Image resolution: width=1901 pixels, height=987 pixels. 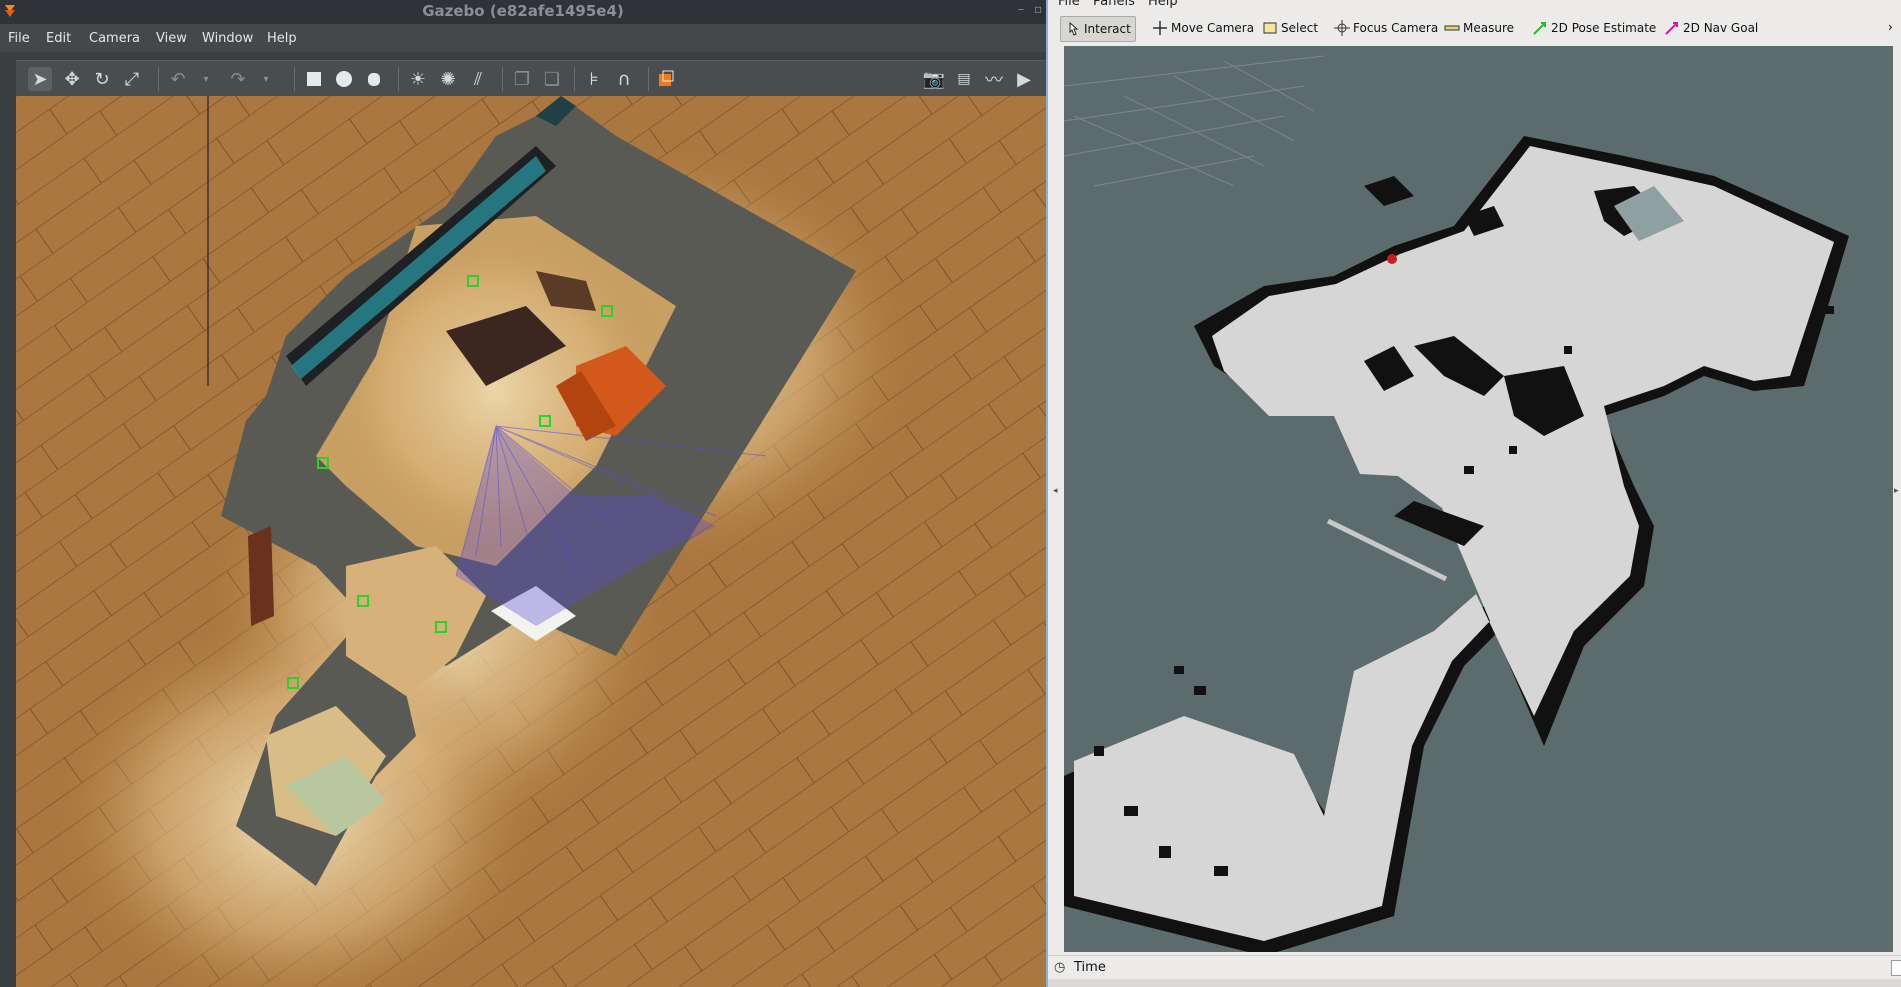 I want to click on record-video-icon: ▶, so click(x=1024, y=79).